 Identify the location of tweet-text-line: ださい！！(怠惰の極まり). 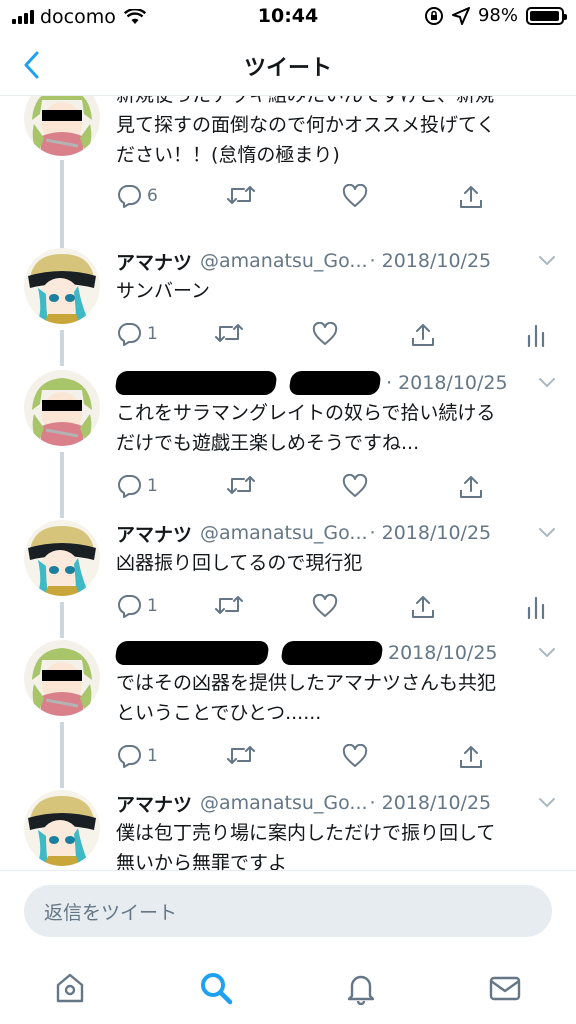
(228, 155).